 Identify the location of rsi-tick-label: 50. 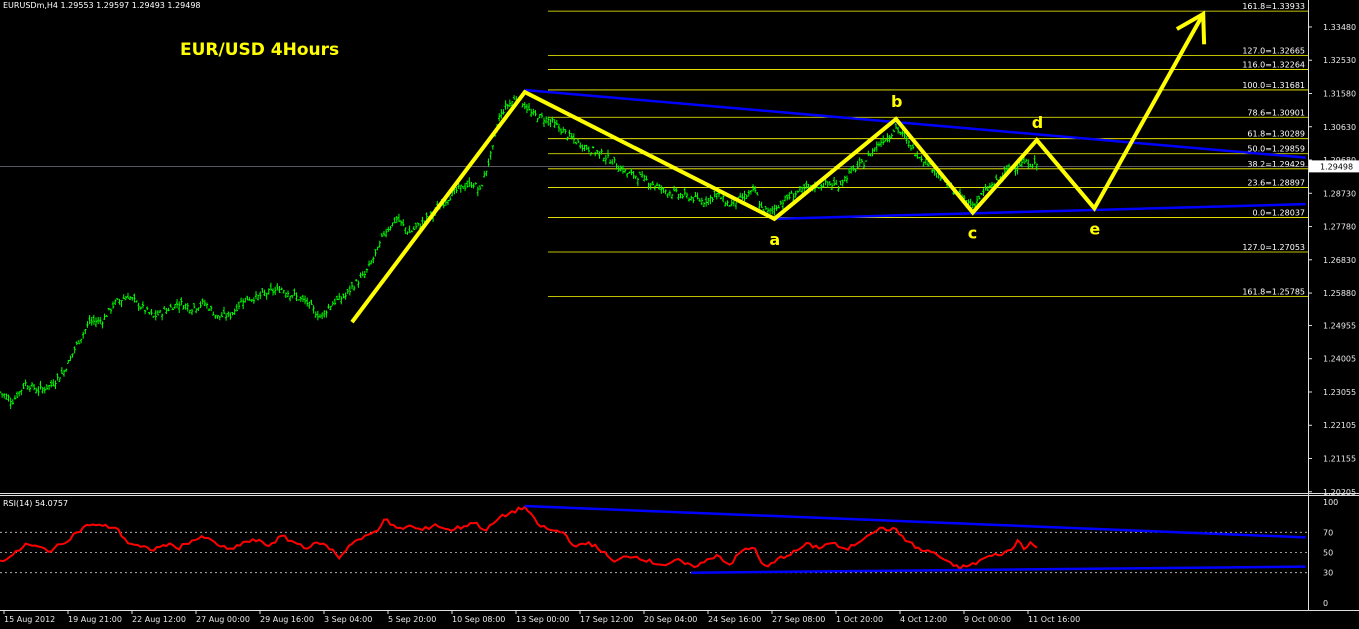
(1328, 553).